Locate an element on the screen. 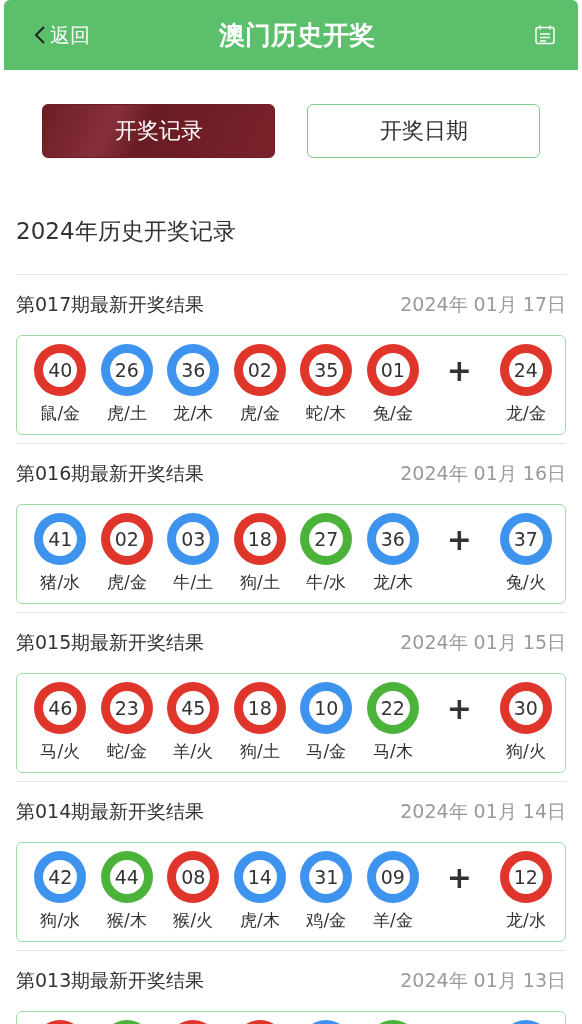  zodiac-label: 龙/金 is located at coordinates (525, 413).